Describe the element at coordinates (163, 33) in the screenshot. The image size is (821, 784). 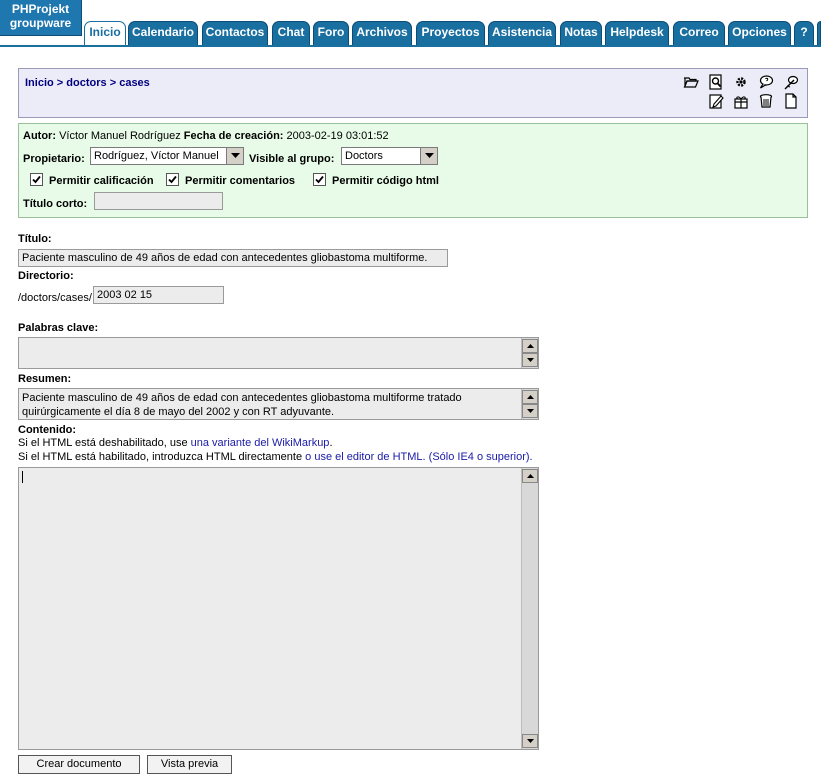
I see `tab-calendario: Calendario` at that location.